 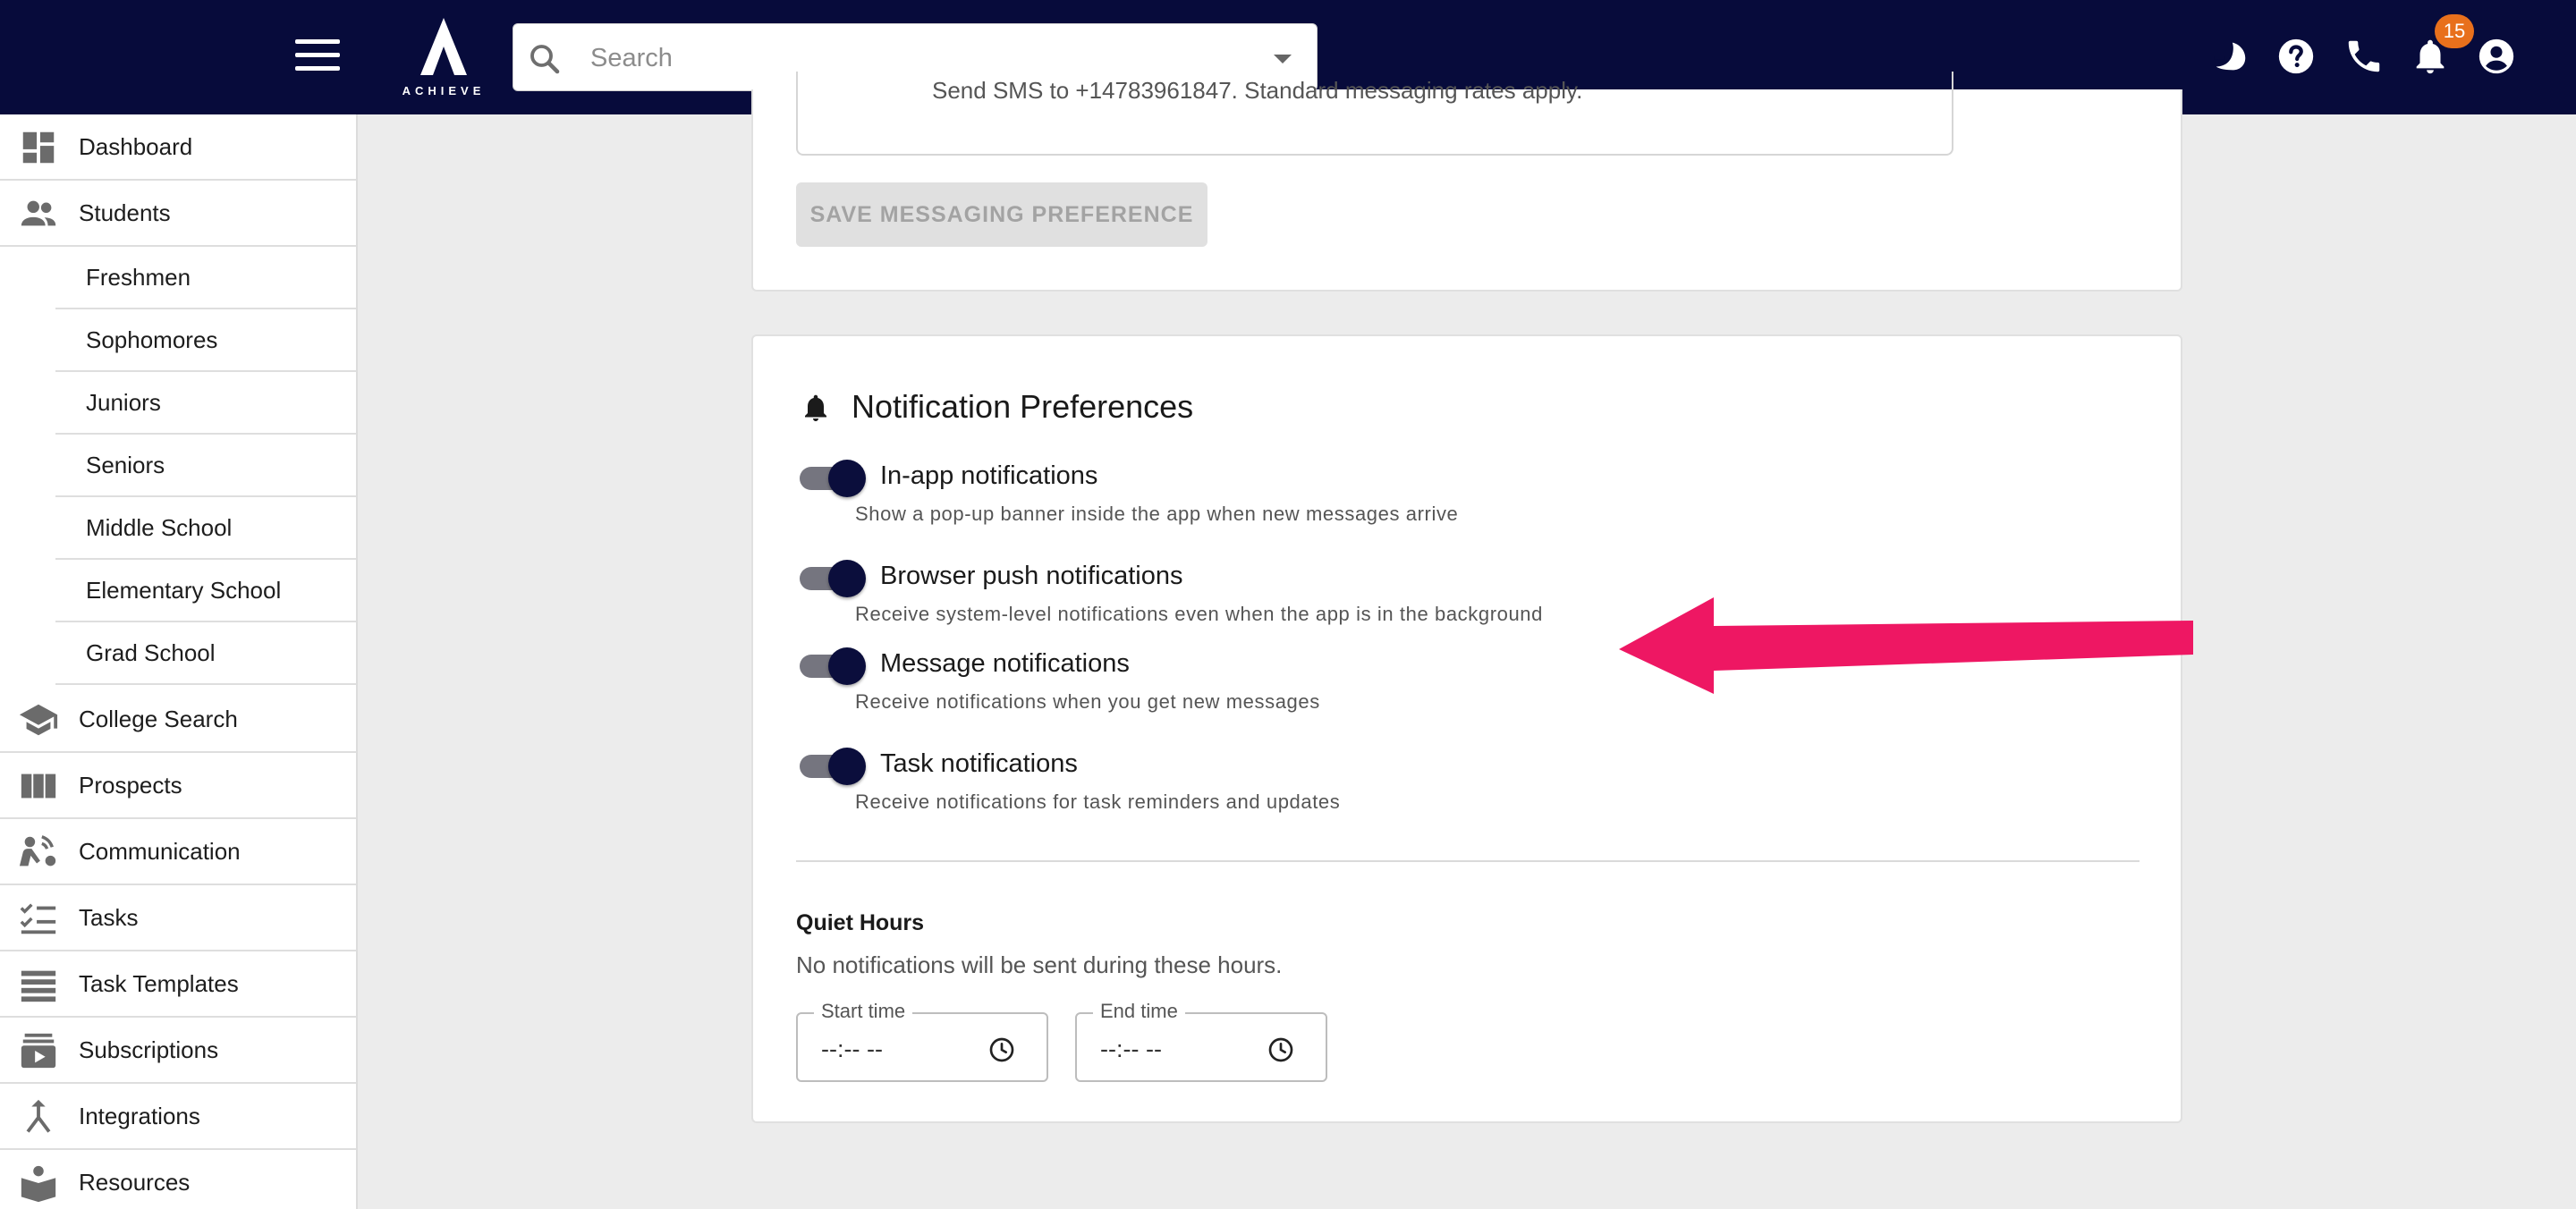 What do you see at coordinates (1139, 1011) in the screenshot?
I see `end-time-label: End time` at bounding box center [1139, 1011].